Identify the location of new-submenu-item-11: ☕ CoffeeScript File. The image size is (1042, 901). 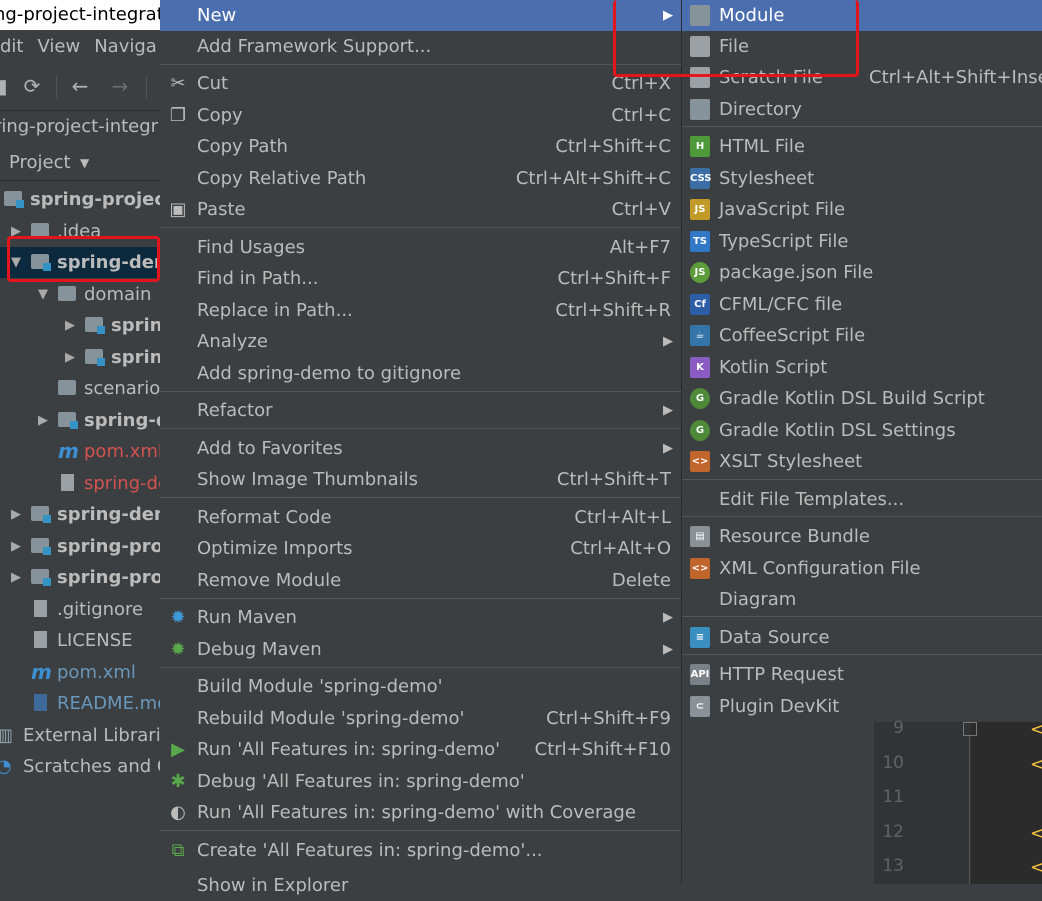
(862, 335).